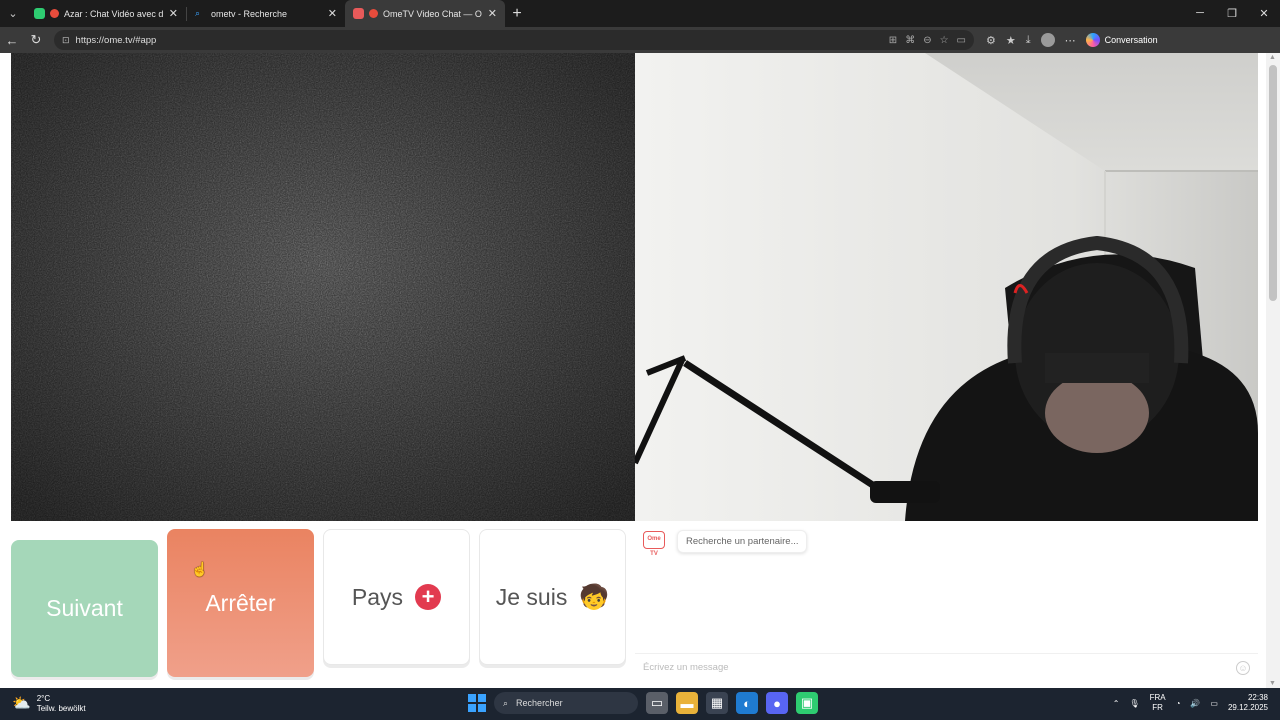  What do you see at coordinates (1011, 40) in the screenshot?
I see `favorites-icon: ★` at bounding box center [1011, 40].